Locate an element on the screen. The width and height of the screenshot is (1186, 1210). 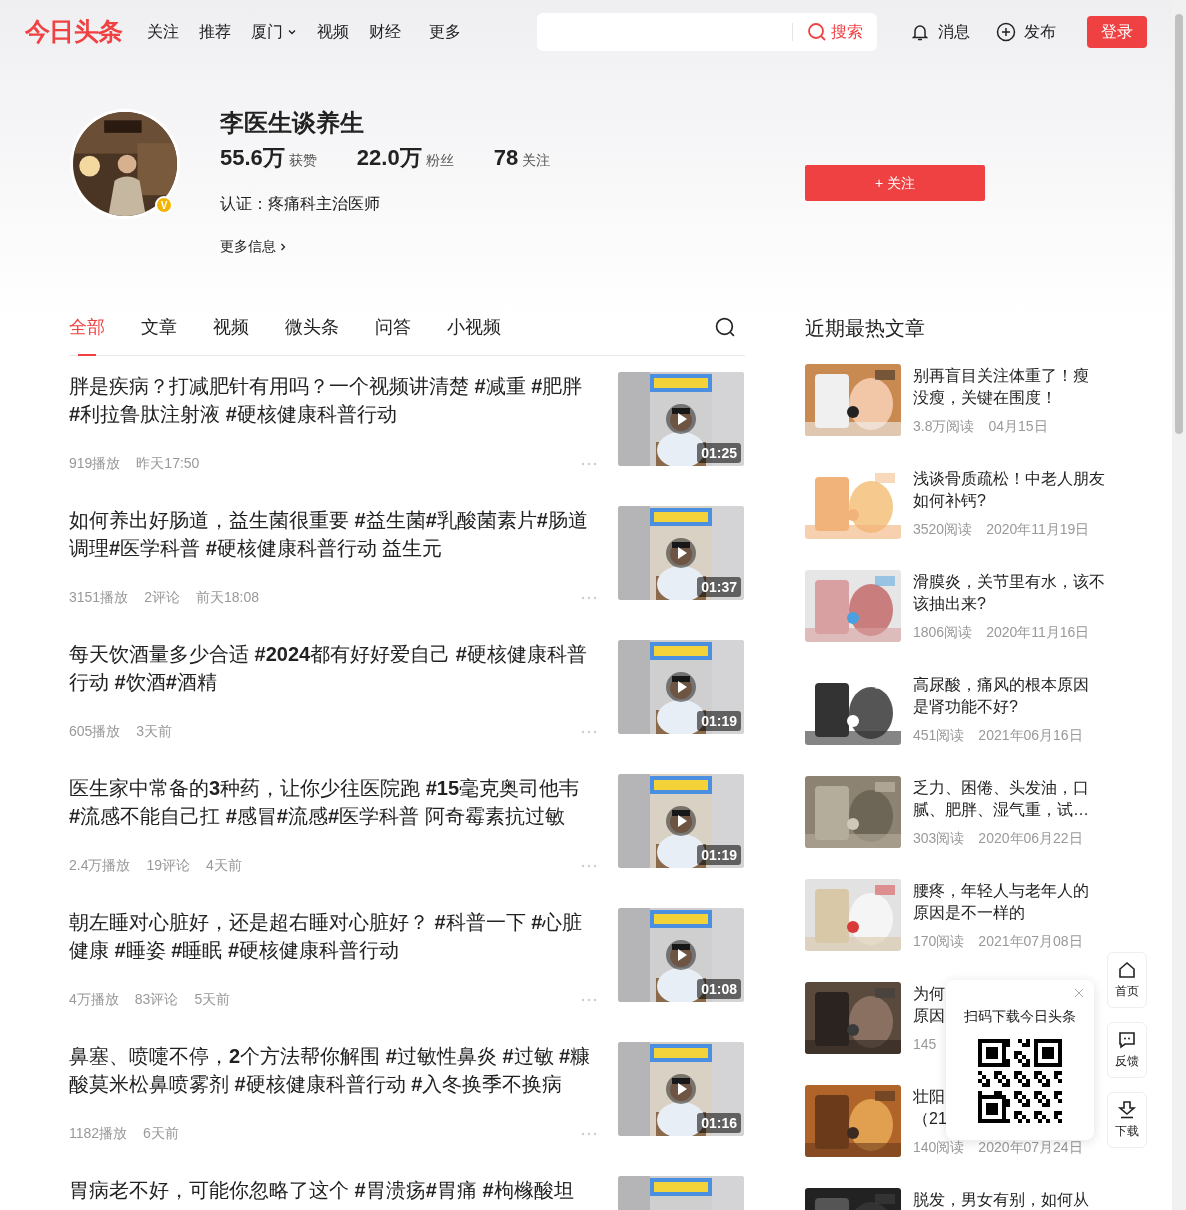
duration-badge: 01:25 is located at coordinates (719, 453).